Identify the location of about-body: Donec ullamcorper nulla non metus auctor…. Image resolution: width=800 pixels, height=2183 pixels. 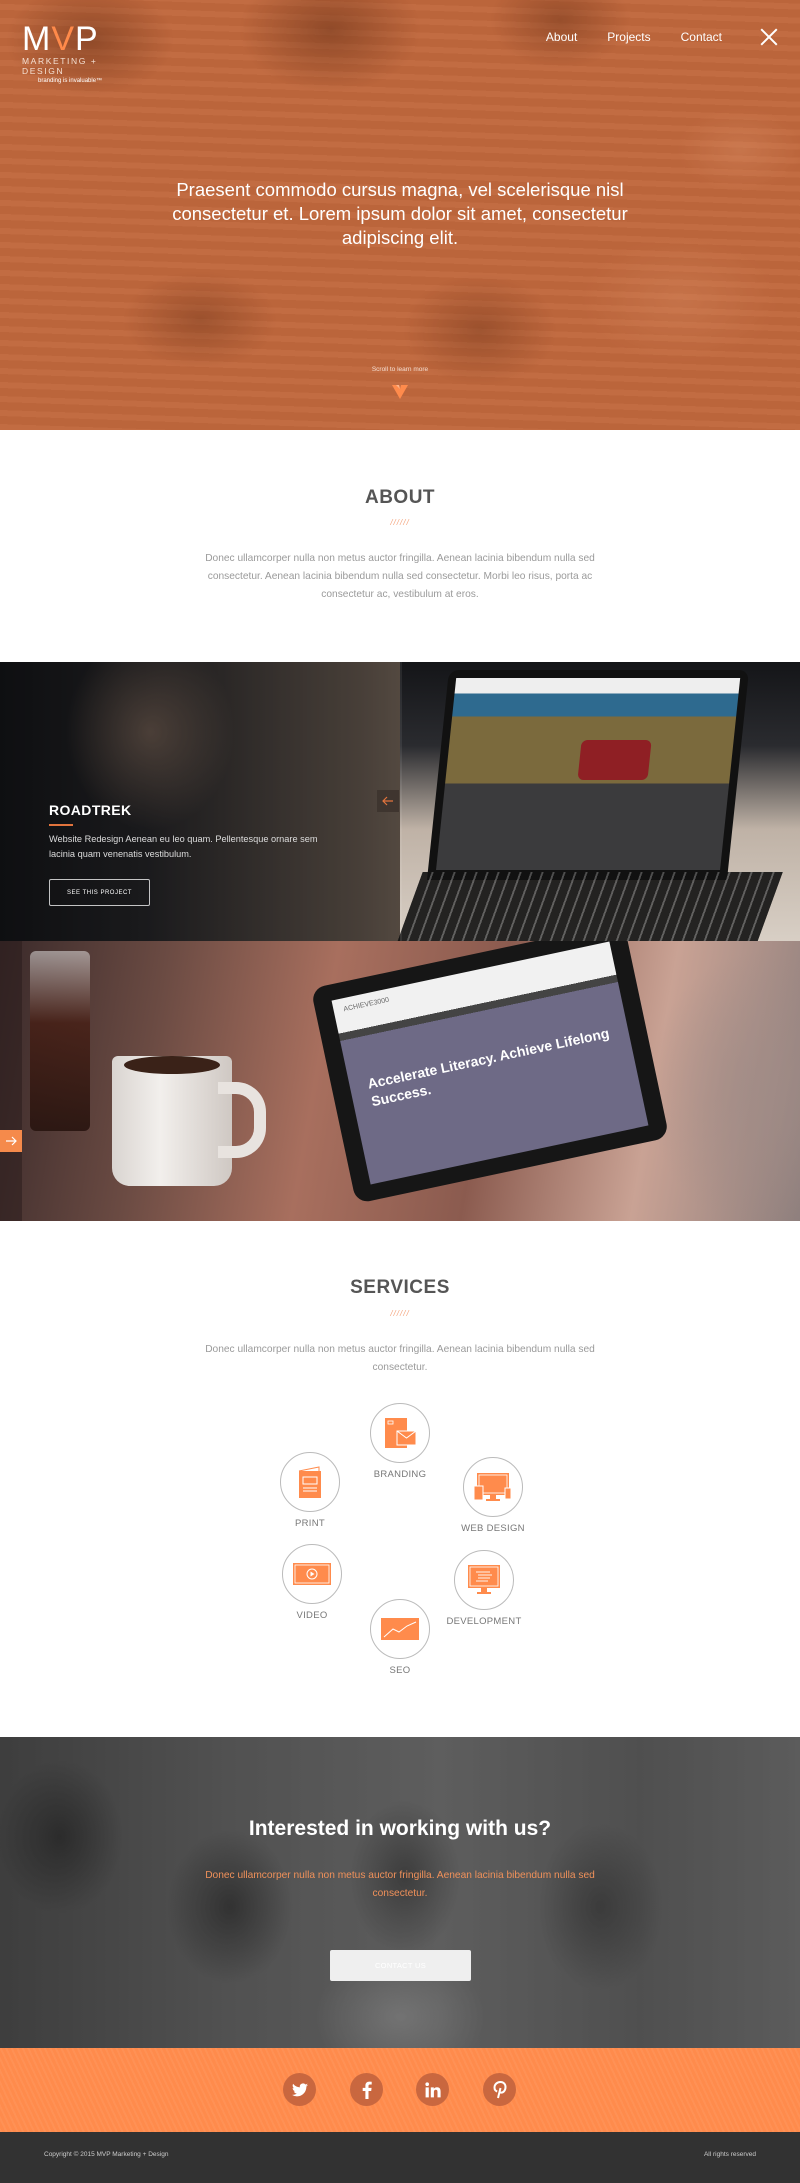
(400, 576).